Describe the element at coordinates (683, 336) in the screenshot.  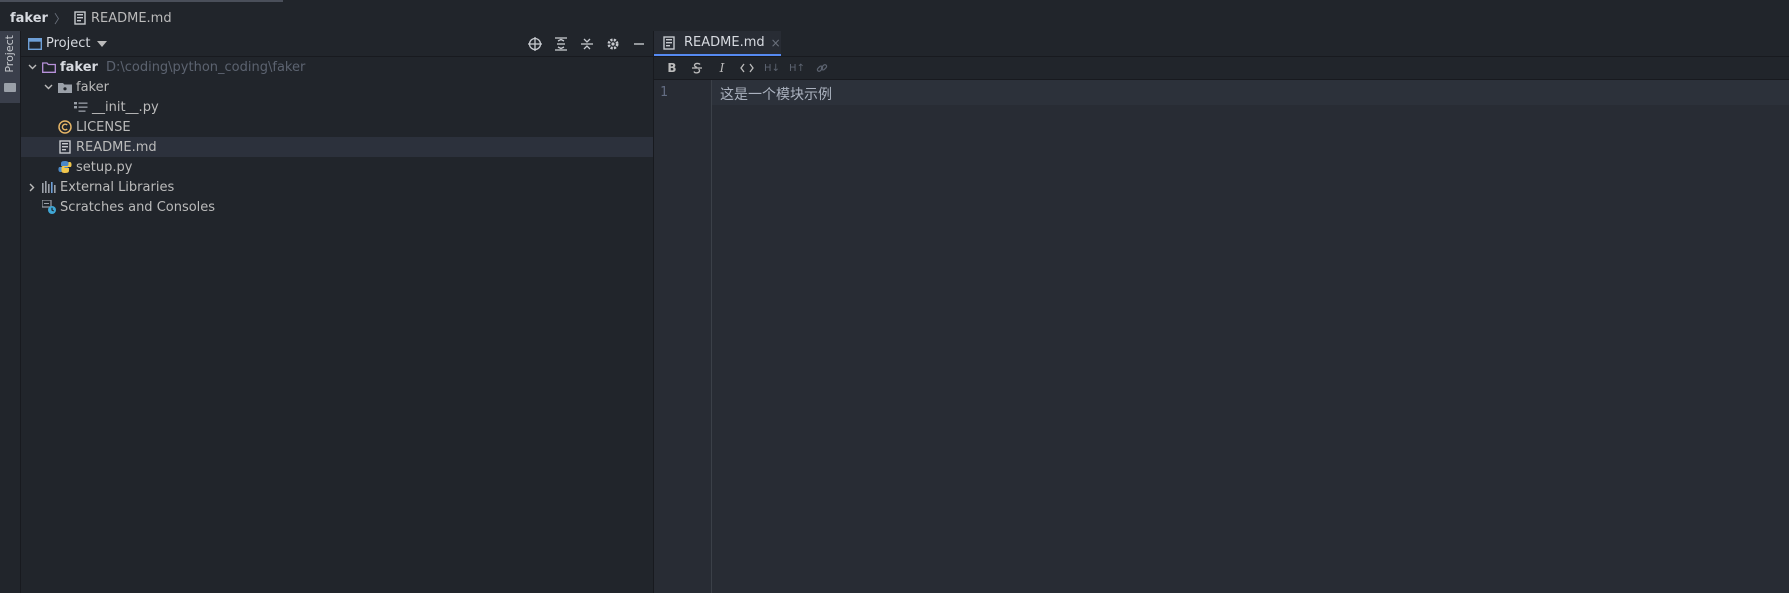
I see `line-number-gutter: 1` at that location.